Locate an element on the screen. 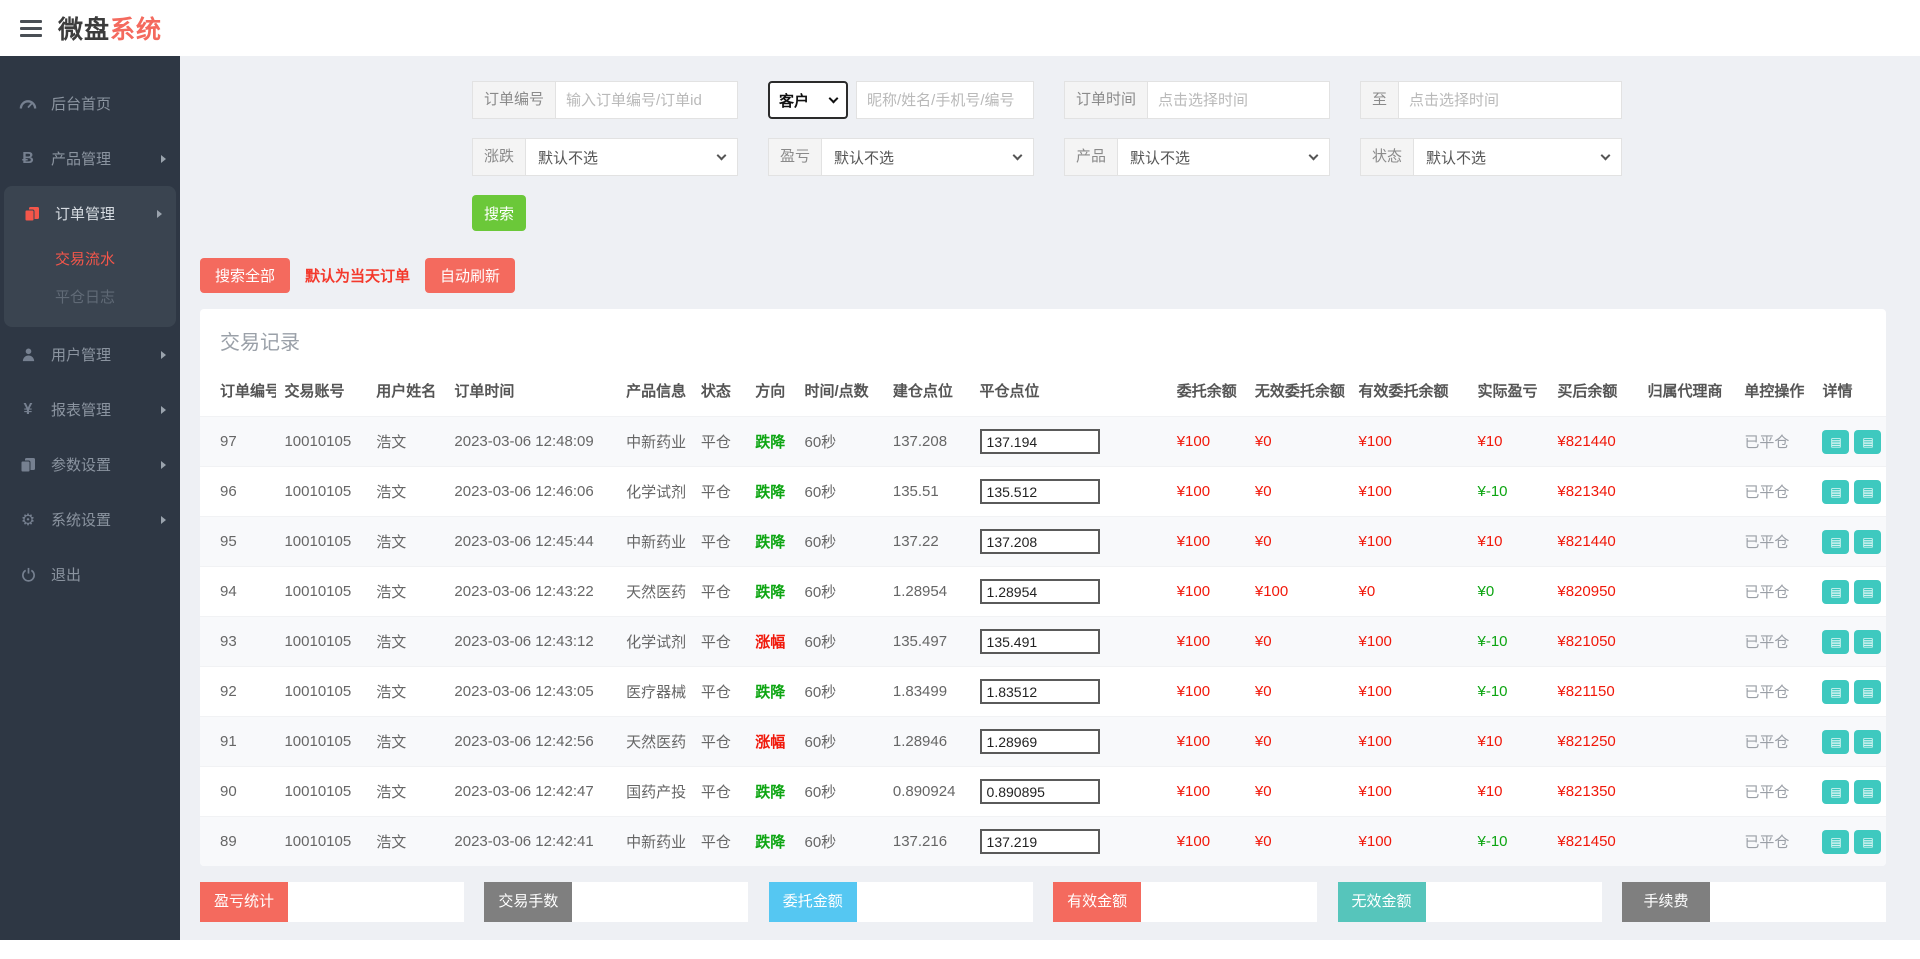 Image resolution: width=1920 pixels, height=959 pixels. status-select: 默认不选 is located at coordinates (1517, 157).